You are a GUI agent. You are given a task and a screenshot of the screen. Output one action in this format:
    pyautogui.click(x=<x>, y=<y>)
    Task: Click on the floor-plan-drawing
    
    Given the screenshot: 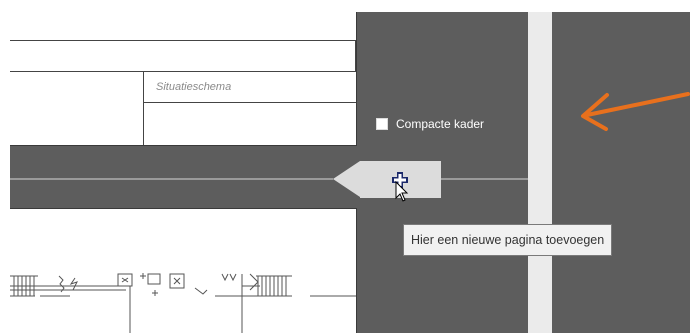 What is the action you would take?
    pyautogui.click(x=183, y=303)
    